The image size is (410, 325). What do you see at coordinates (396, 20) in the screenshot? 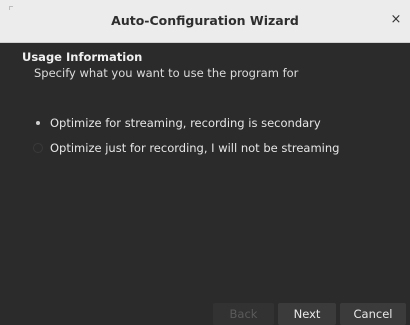
I see `close-button: ×` at bounding box center [396, 20].